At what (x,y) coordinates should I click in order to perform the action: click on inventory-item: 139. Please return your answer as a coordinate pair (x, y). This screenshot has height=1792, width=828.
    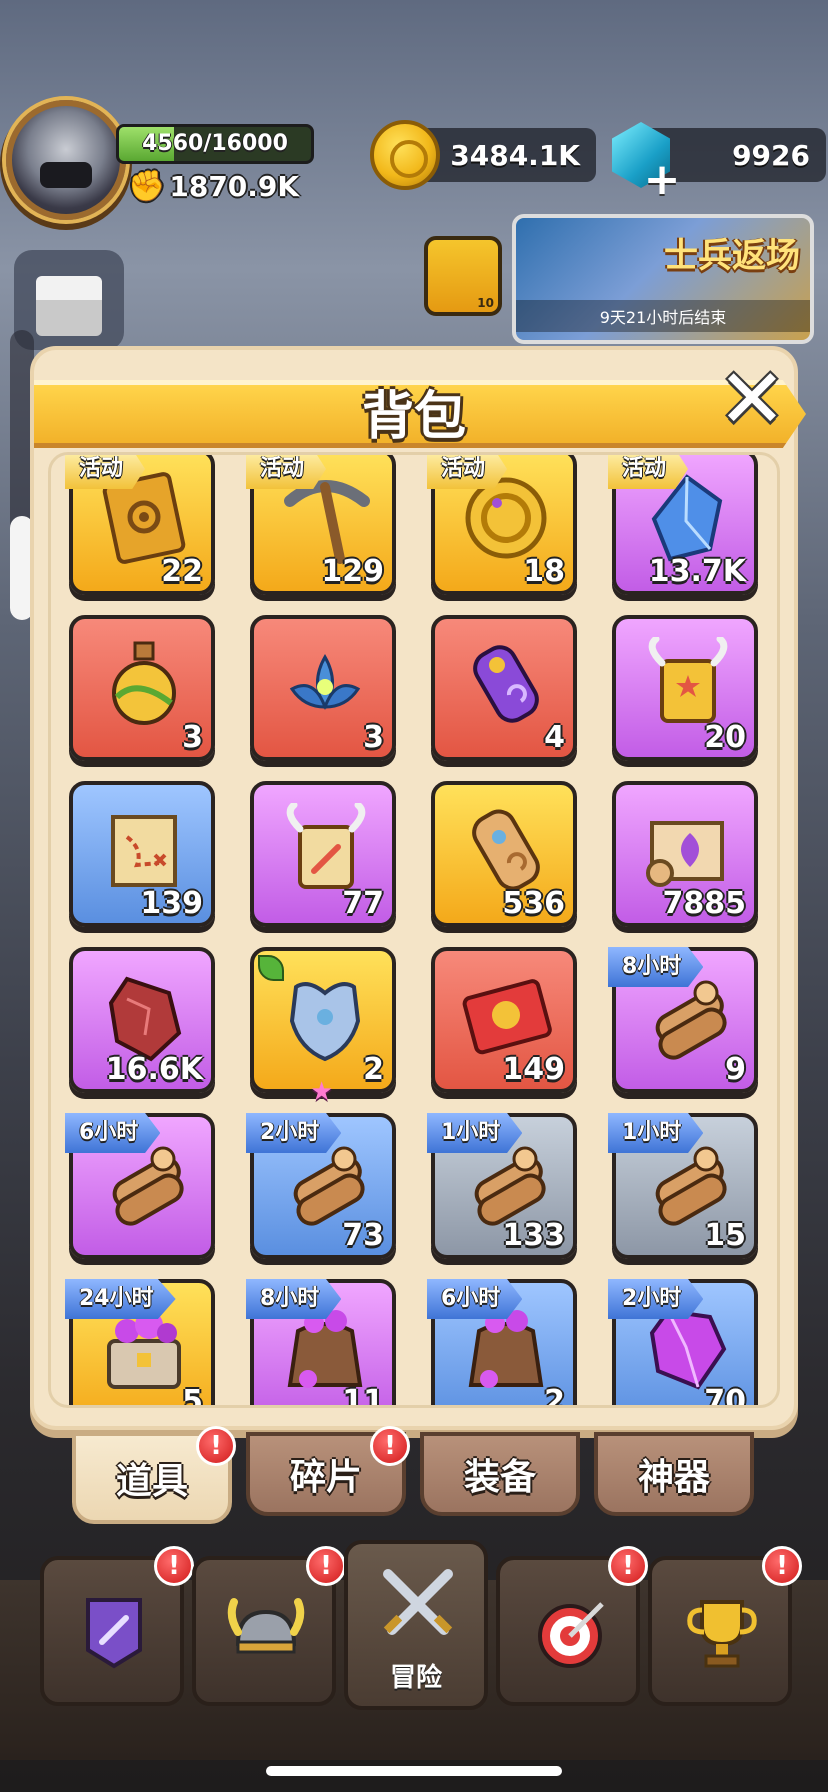
    Looking at the image, I should click on (142, 854).